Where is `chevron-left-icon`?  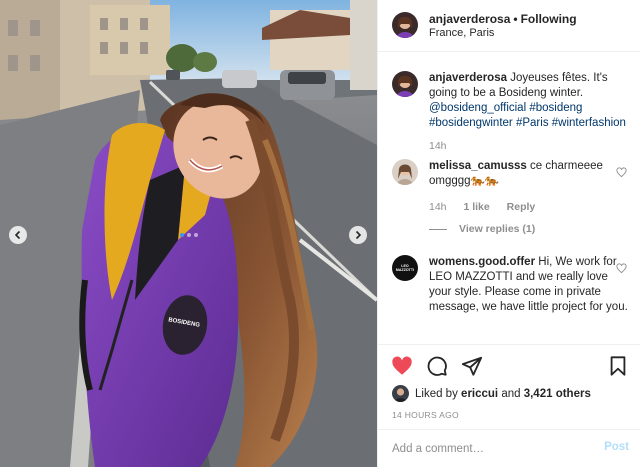 chevron-left-icon is located at coordinates (17, 235).